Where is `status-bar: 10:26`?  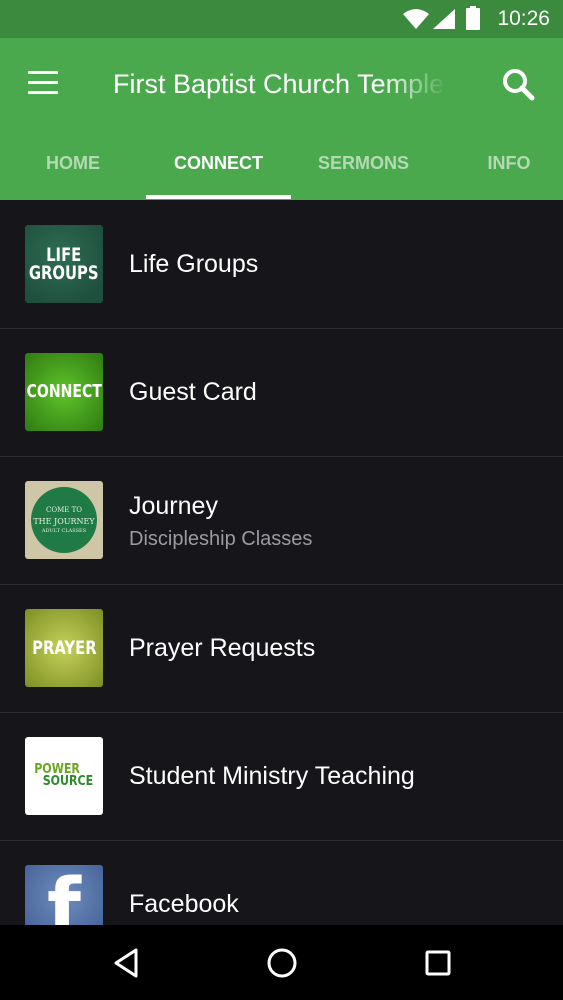 status-bar: 10:26 is located at coordinates (281, 19).